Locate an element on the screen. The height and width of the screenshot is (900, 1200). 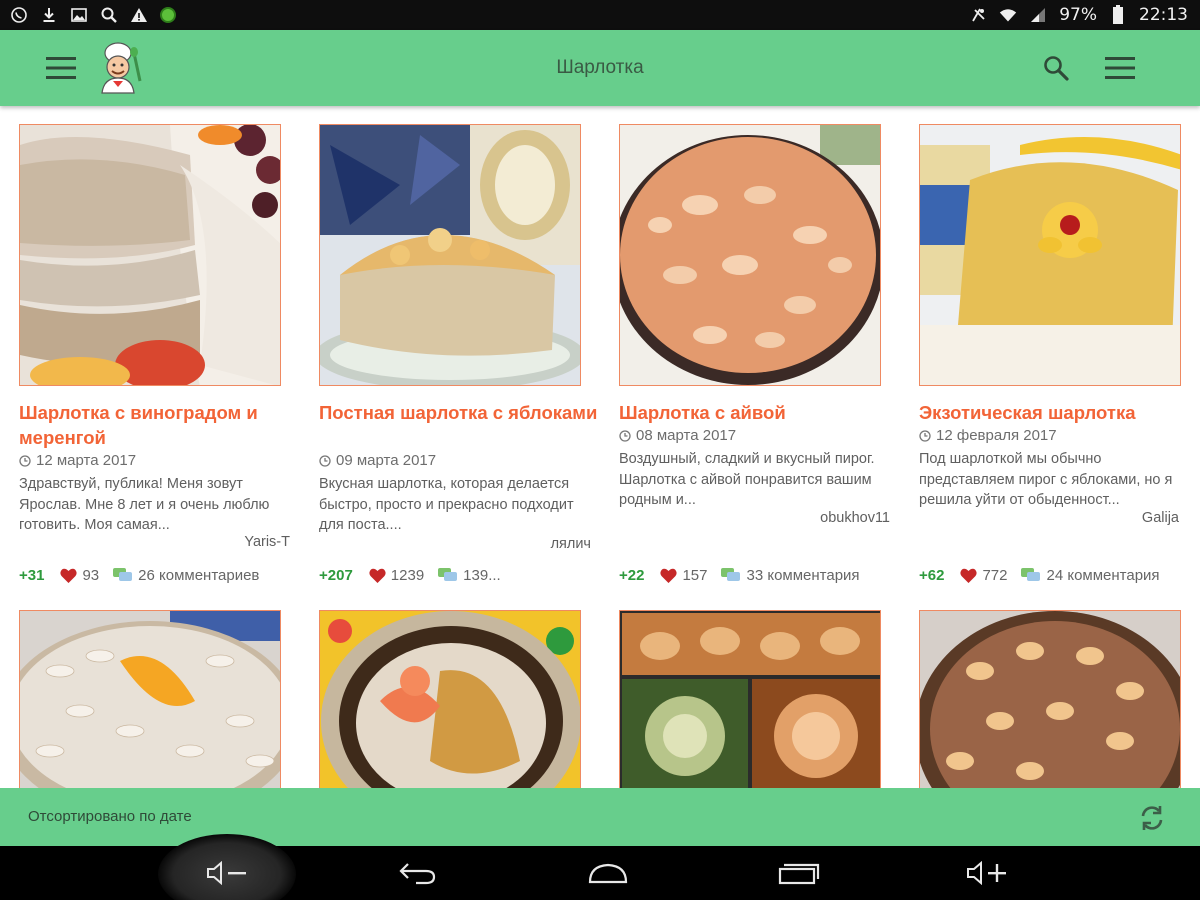
comments-count: 26 комментариев is located at coordinates (199, 575).